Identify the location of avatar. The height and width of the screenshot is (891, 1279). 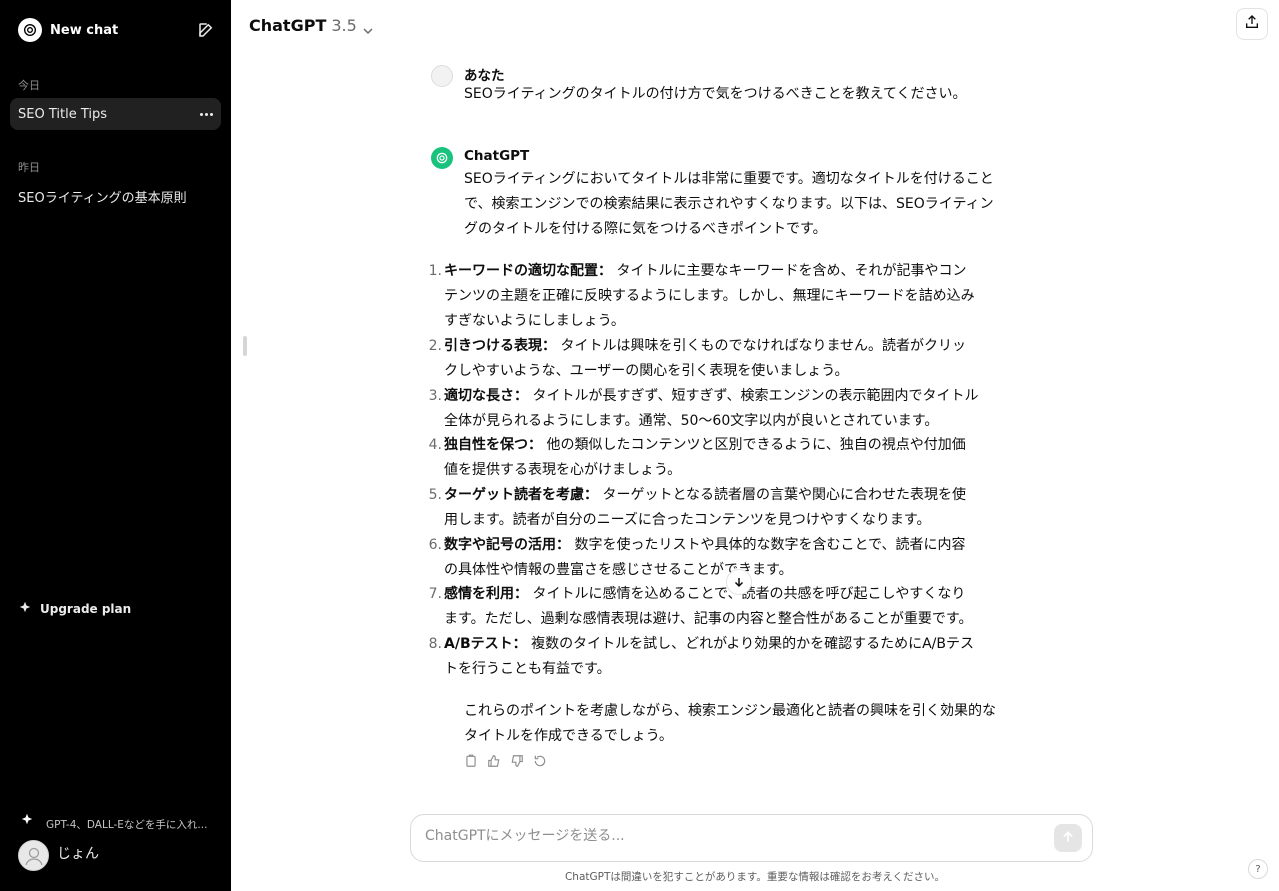
(33, 855).